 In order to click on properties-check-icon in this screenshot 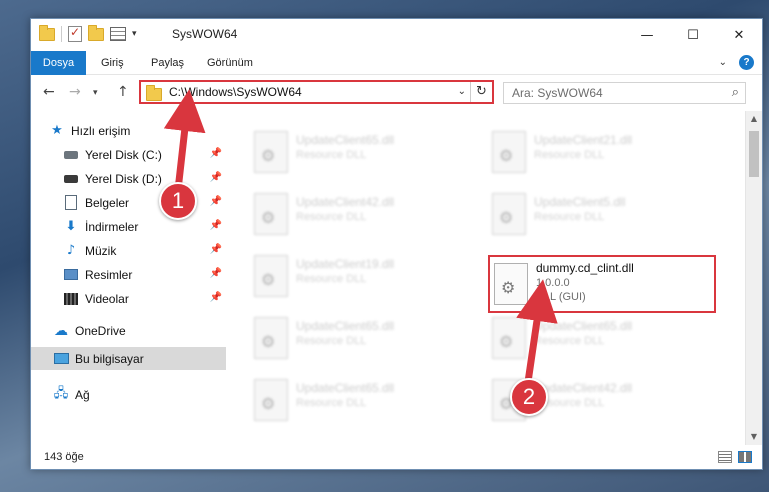, I will do `click(75, 33)`.